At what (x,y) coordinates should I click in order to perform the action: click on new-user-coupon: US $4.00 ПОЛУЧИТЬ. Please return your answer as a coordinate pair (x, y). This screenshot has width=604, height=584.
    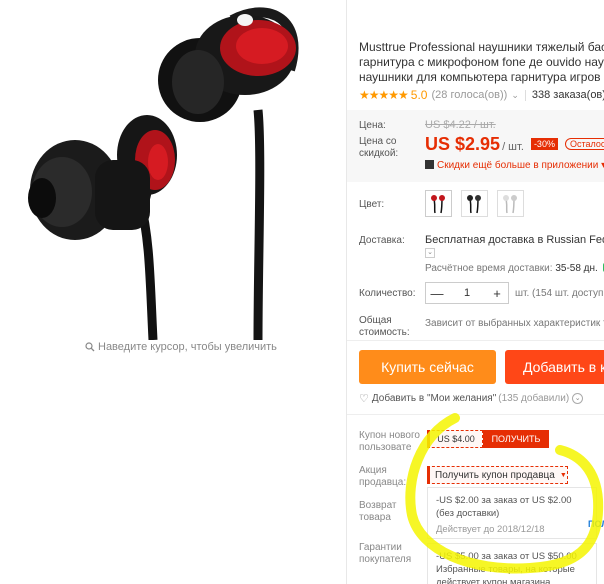
    Looking at the image, I should click on (493, 439).